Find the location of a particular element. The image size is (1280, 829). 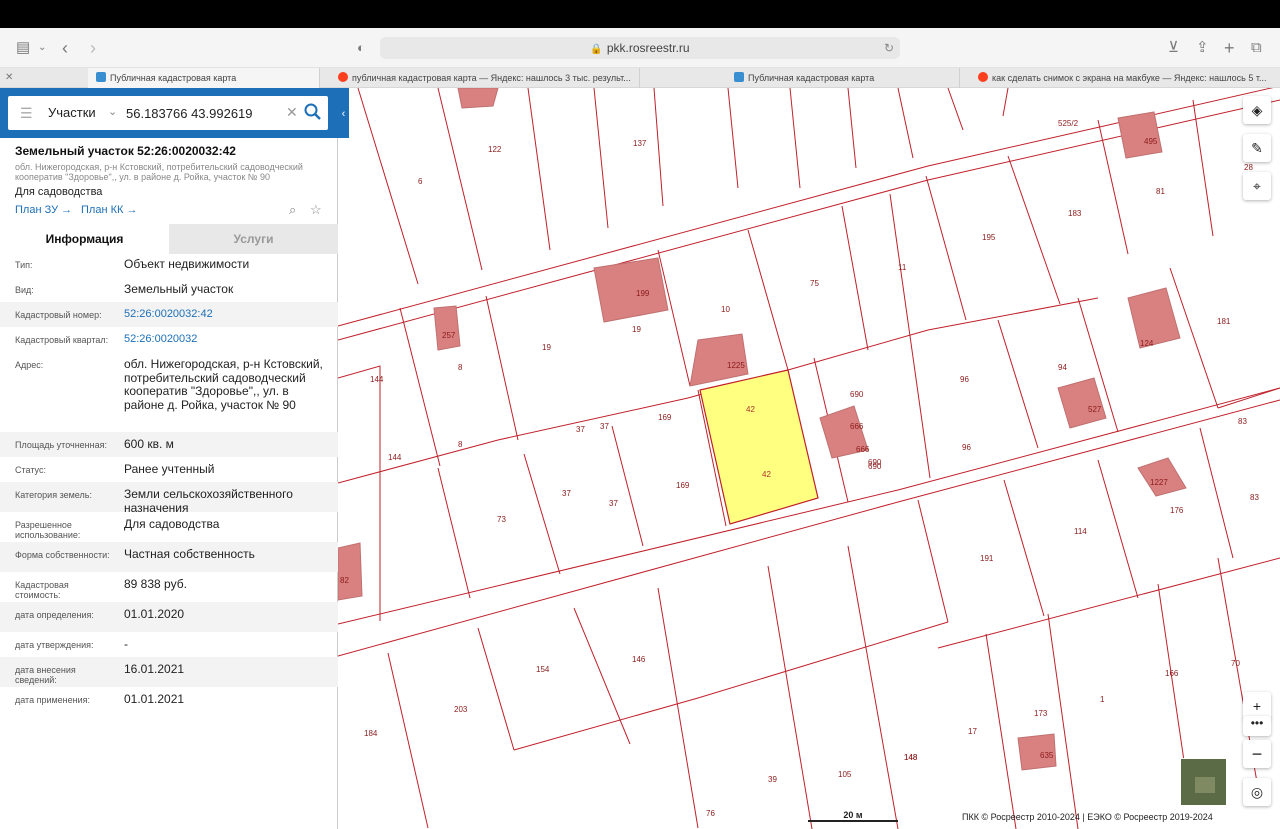

info-row: Кадастровый квартал: 52:26:0020032 is located at coordinates (169, 339).